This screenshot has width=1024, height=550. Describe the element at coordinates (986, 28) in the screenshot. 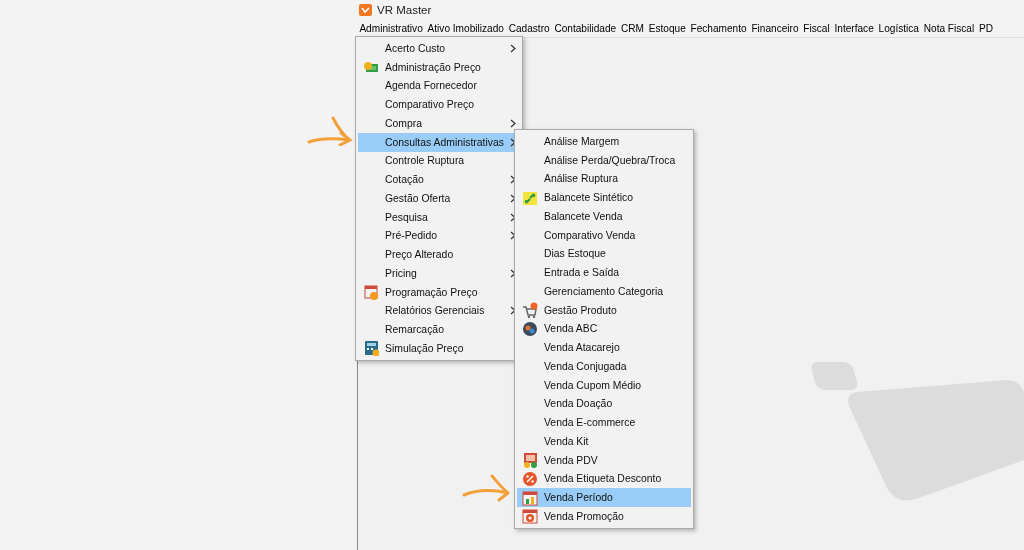

I see `menu-bar-item: PD` at that location.